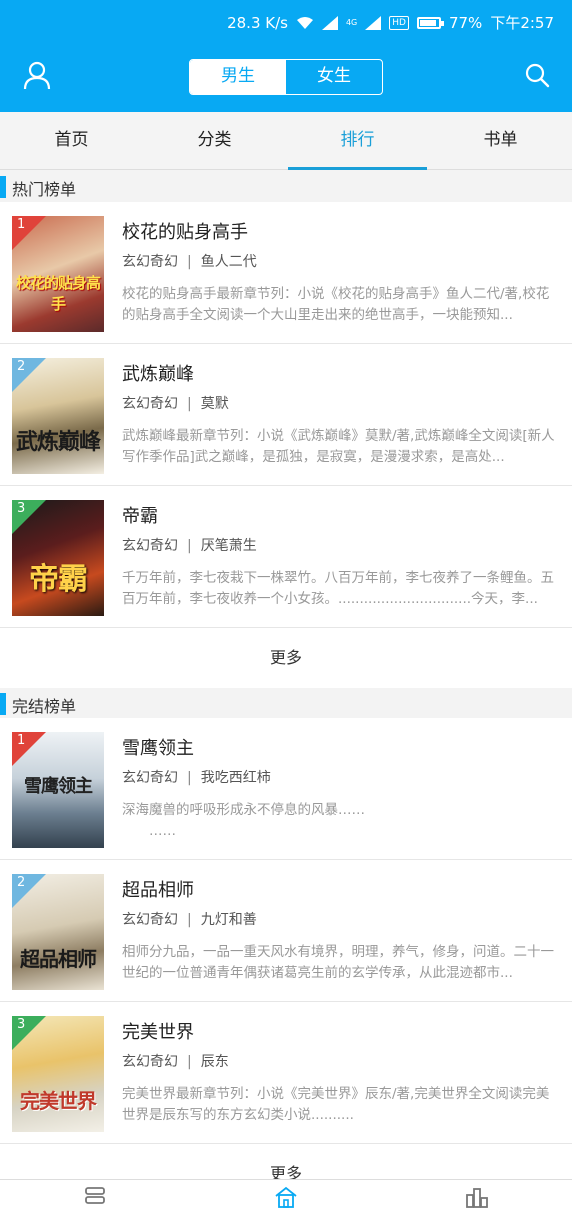 The width and height of the screenshot is (572, 1210). What do you see at coordinates (58, 579) in the screenshot?
I see `cover-title: 帝霸` at bounding box center [58, 579].